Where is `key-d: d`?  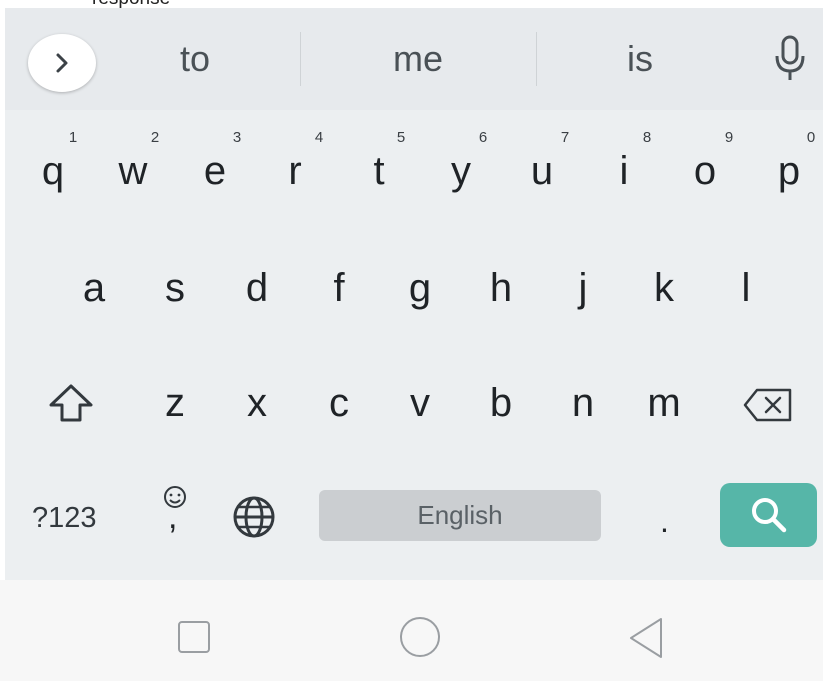
key-d: d is located at coordinates (257, 288).